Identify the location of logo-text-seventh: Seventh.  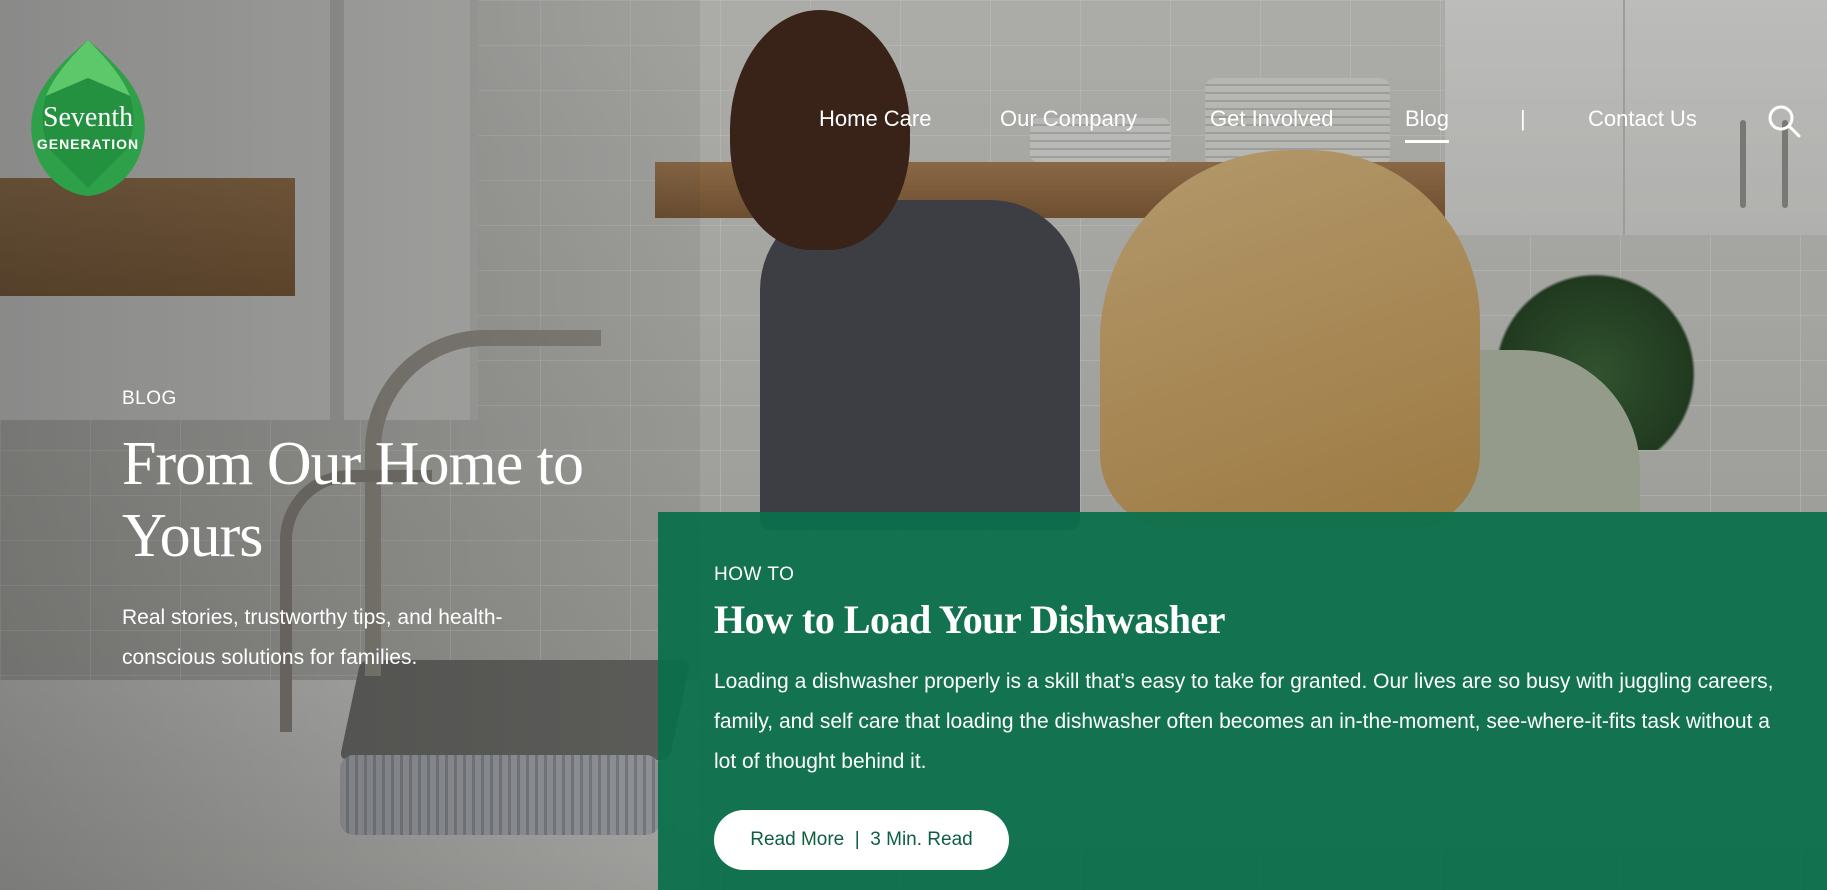
(88, 117).